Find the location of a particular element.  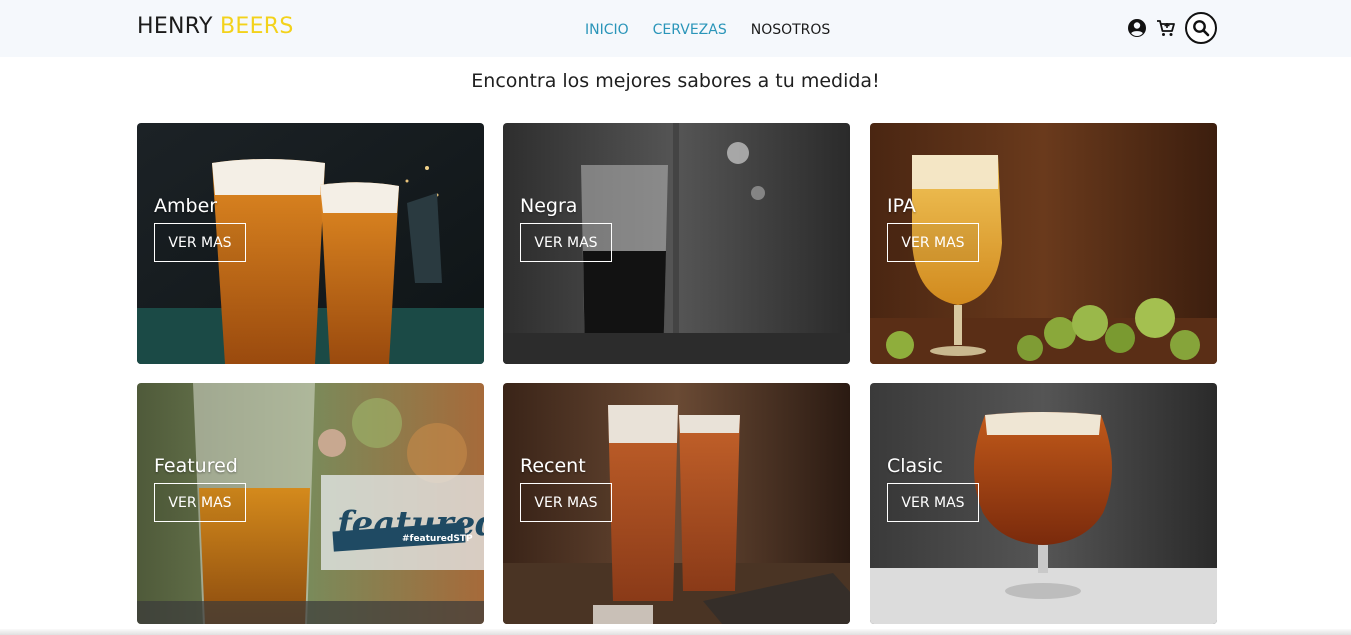

category-card-negra: Negra VER MAS is located at coordinates (676, 243).